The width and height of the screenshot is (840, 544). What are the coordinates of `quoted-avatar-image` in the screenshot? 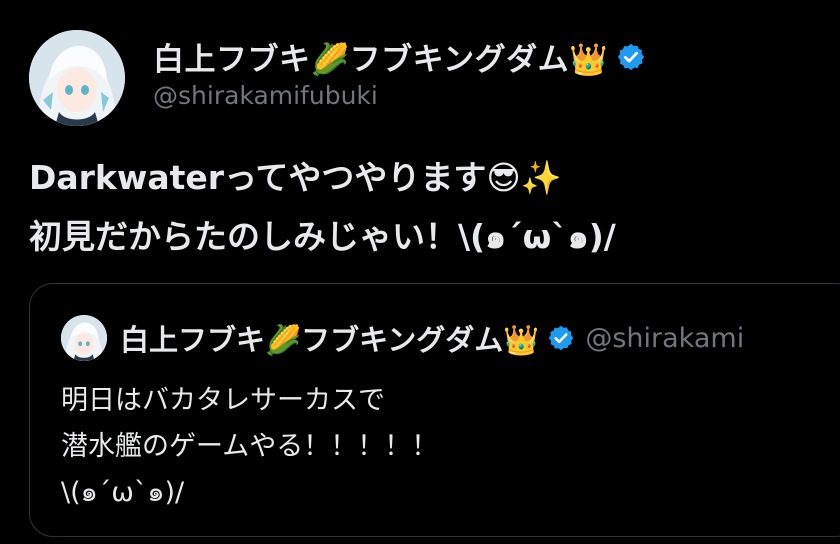 It's located at (84, 338).